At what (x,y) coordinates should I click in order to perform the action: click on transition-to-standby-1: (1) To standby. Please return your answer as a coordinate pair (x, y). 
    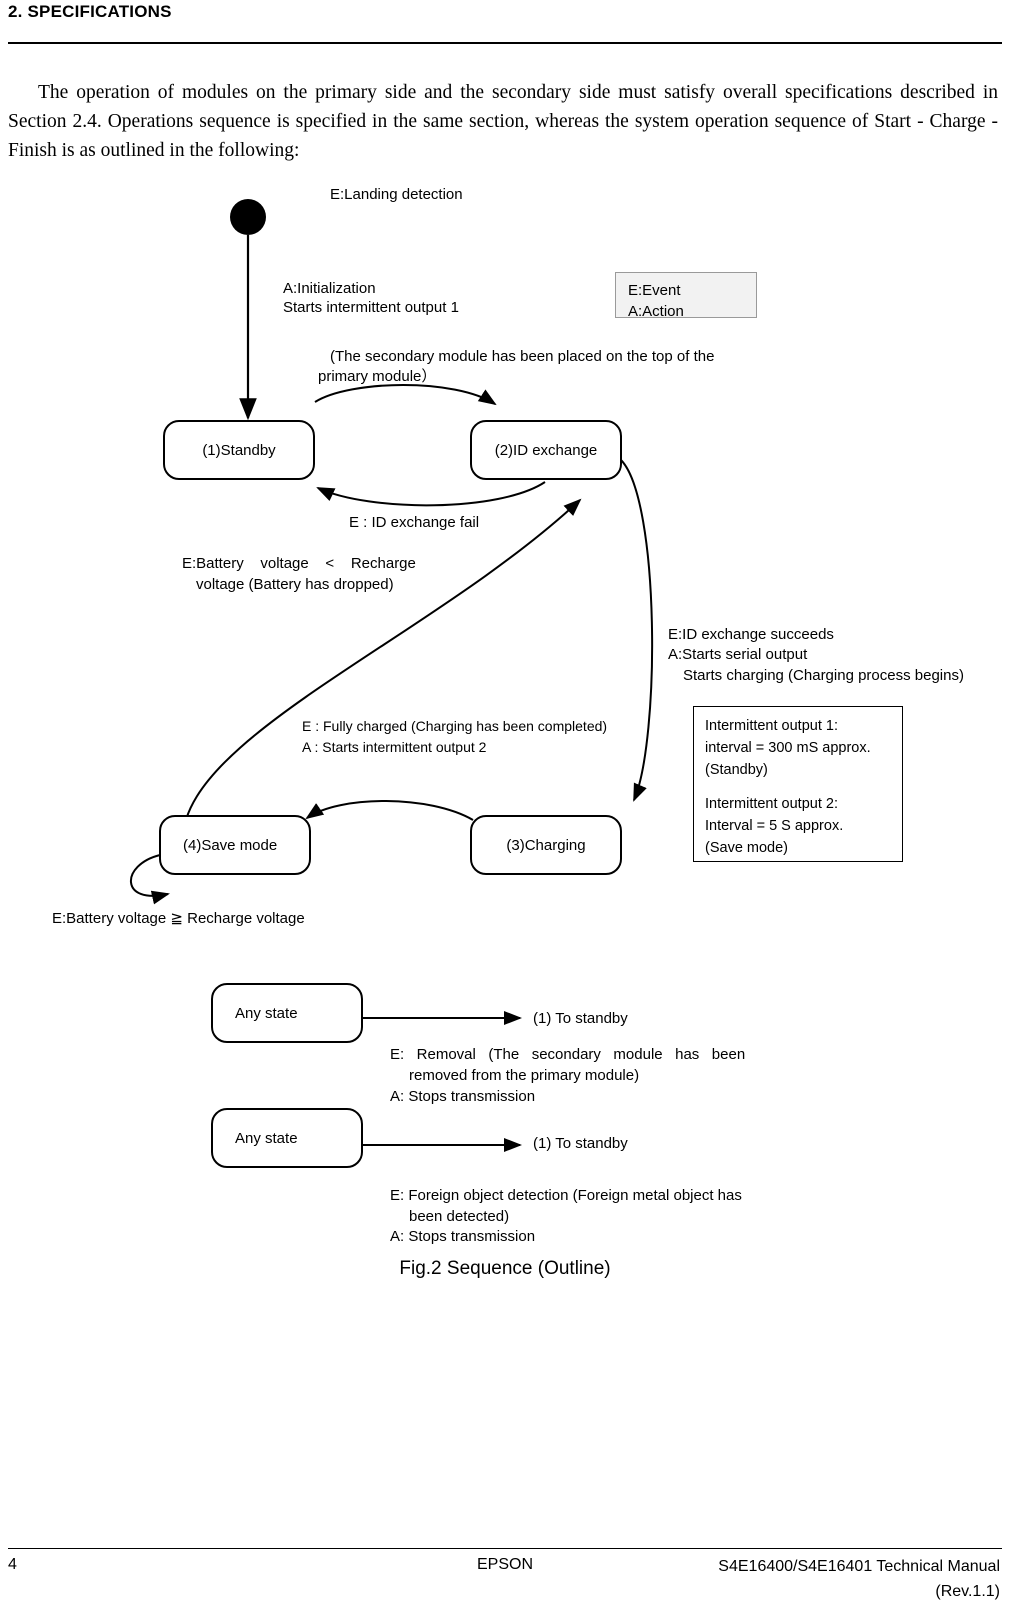
    Looking at the image, I should click on (580, 1018).